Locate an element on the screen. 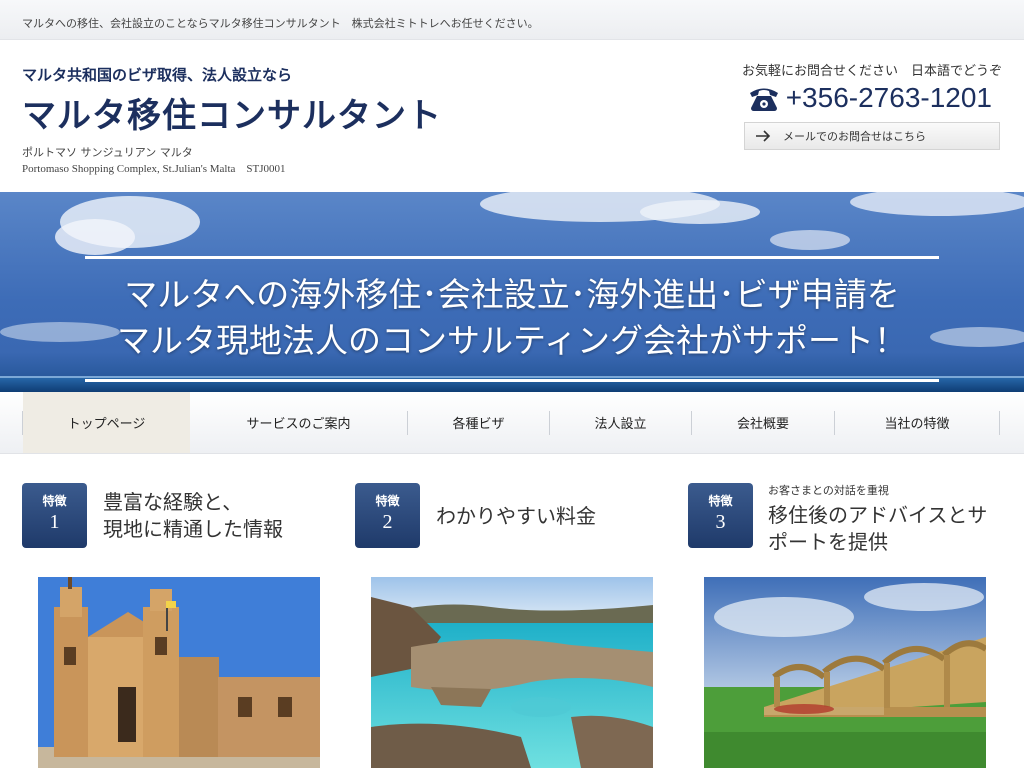 This screenshot has height=768, width=1024. contact-note: お気軽にお問合せください 日本語でどうぞ is located at coordinates (871, 71).